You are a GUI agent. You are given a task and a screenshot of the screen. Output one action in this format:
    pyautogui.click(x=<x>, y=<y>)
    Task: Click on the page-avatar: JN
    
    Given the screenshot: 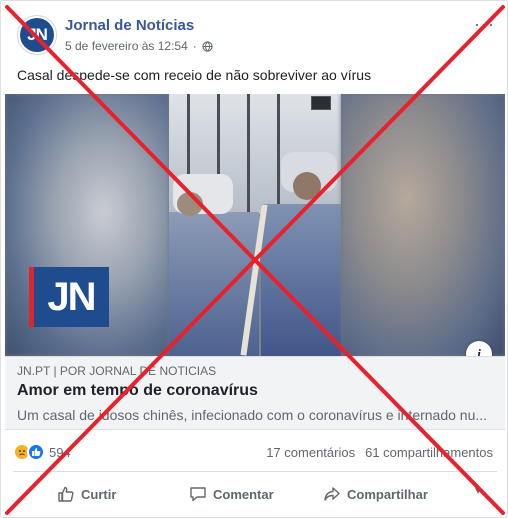 What is the action you would take?
    pyautogui.click(x=37, y=35)
    